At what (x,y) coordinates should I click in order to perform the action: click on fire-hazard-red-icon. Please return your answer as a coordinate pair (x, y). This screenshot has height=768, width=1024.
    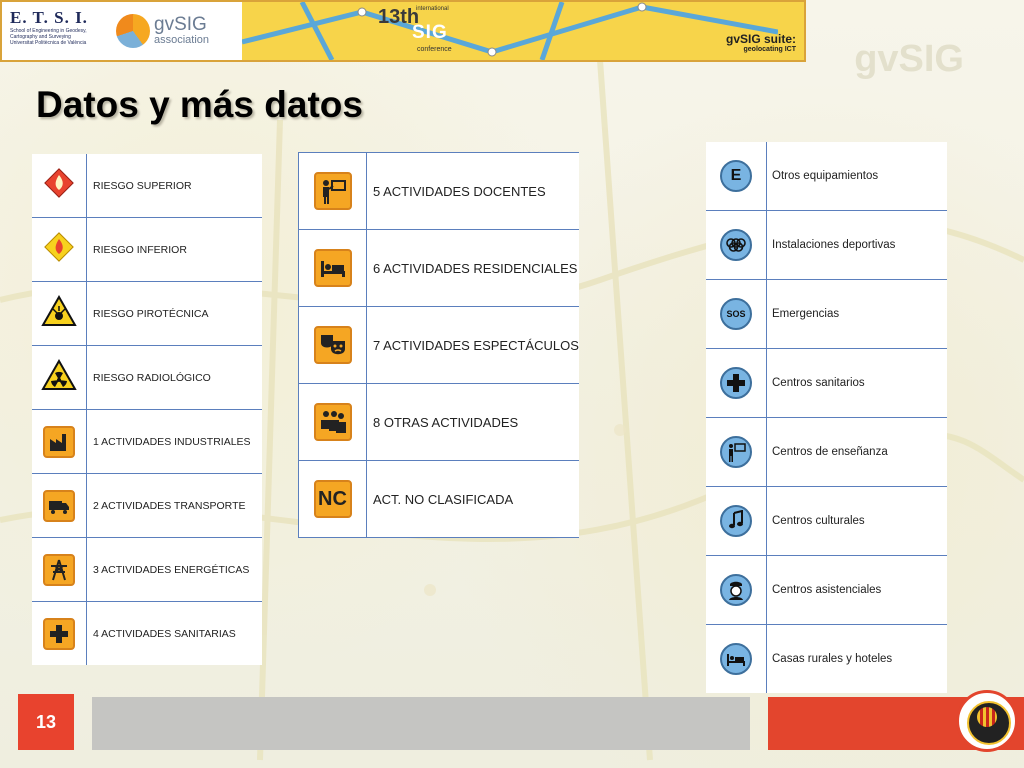
    Looking at the image, I should click on (59, 183).